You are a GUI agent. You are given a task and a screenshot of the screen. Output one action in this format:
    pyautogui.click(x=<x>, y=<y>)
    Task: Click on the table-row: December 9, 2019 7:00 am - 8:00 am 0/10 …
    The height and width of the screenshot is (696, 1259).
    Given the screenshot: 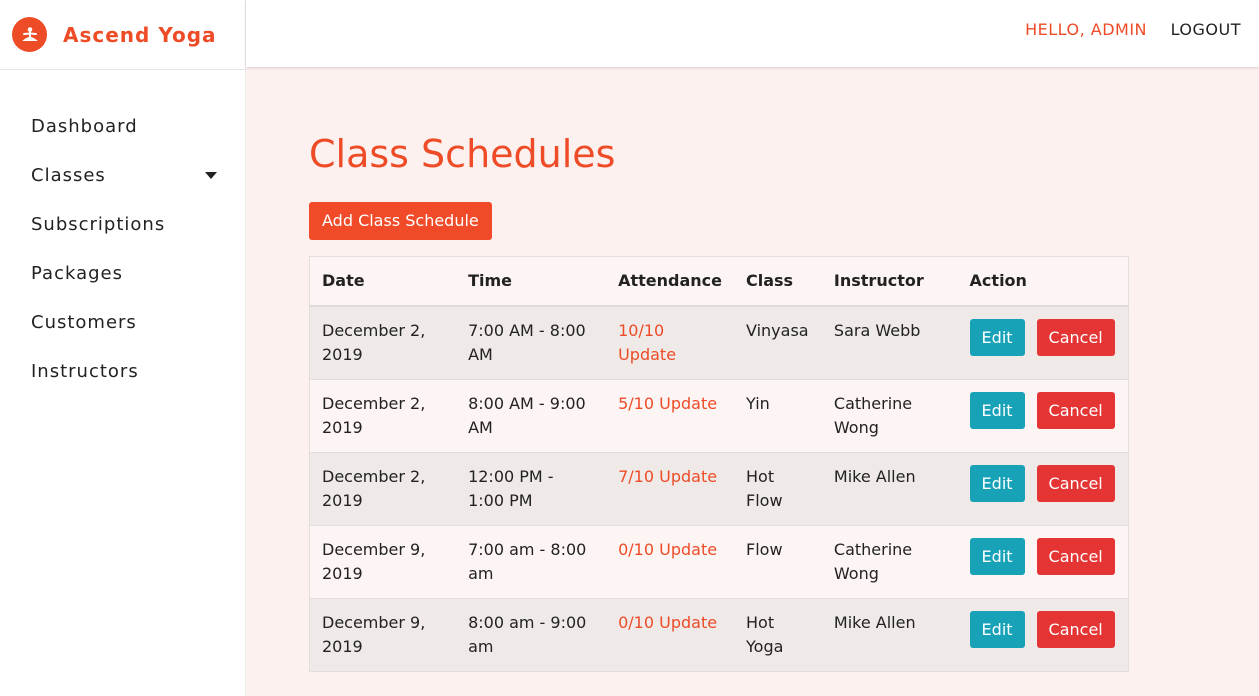 What is the action you would take?
    pyautogui.click(x=719, y=561)
    